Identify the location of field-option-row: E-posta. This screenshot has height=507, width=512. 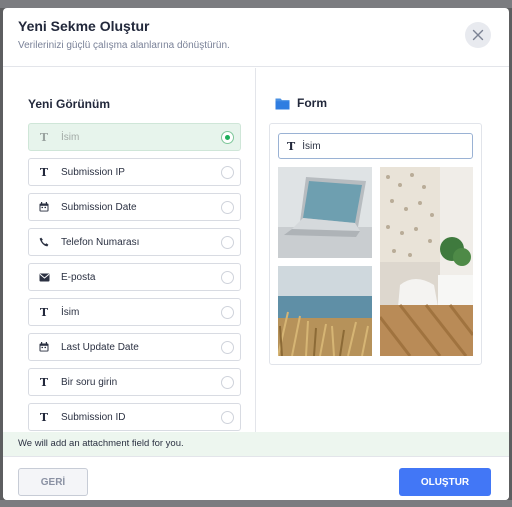
(134, 277).